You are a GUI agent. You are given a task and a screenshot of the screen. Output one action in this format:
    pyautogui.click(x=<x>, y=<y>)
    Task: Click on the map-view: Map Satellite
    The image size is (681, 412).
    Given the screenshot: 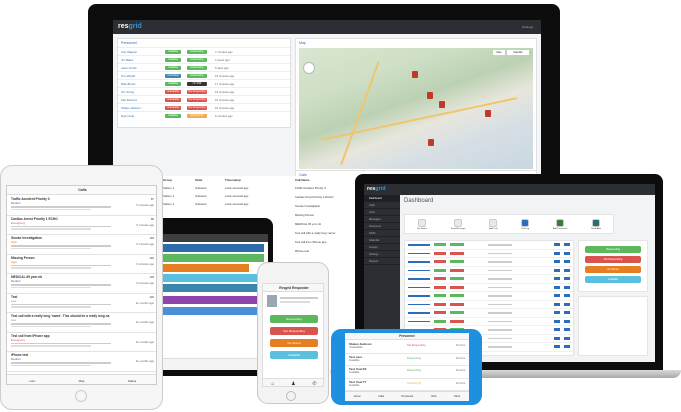 What is the action you would take?
    pyautogui.click(x=416, y=108)
    